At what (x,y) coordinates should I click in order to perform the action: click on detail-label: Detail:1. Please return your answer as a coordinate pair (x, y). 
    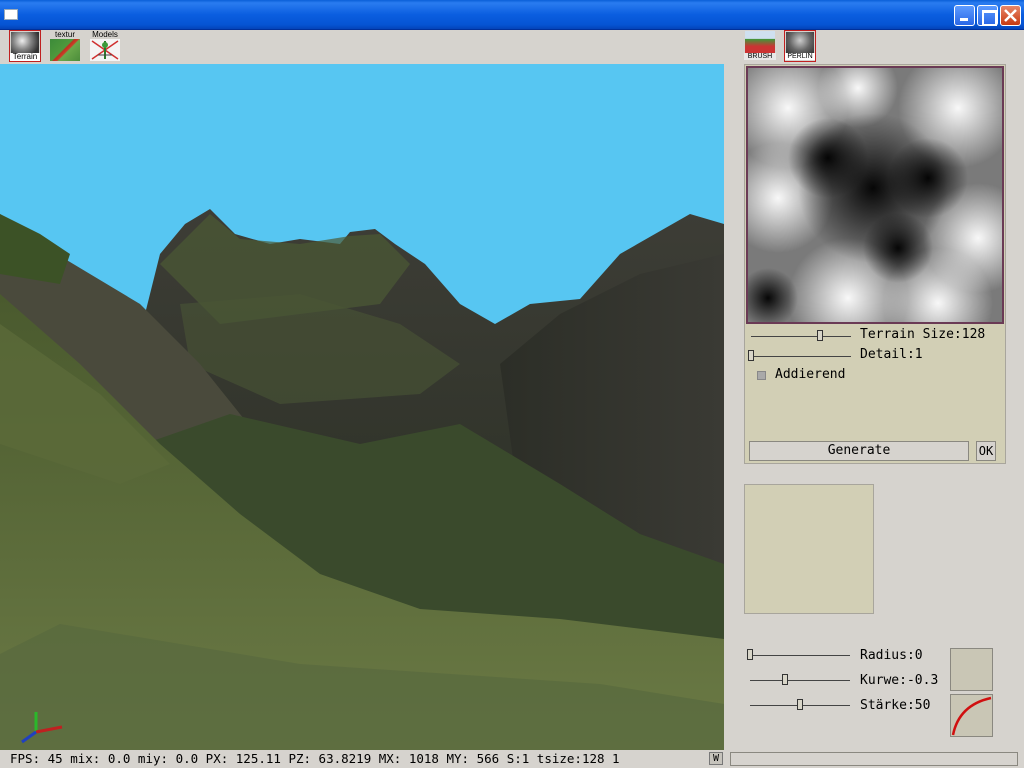
    Looking at the image, I should click on (891, 354).